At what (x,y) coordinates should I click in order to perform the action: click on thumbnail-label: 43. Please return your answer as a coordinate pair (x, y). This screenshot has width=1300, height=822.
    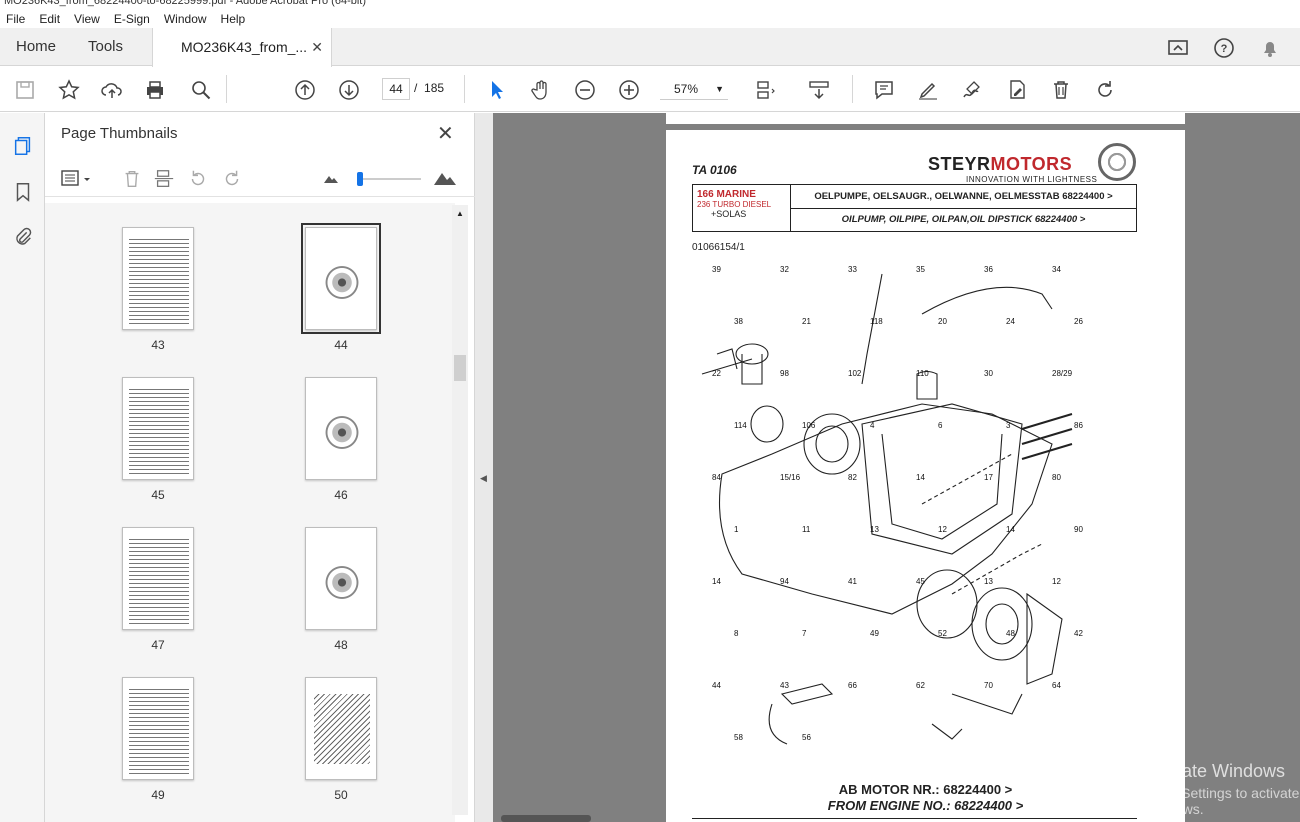
    Looking at the image, I should click on (158, 345).